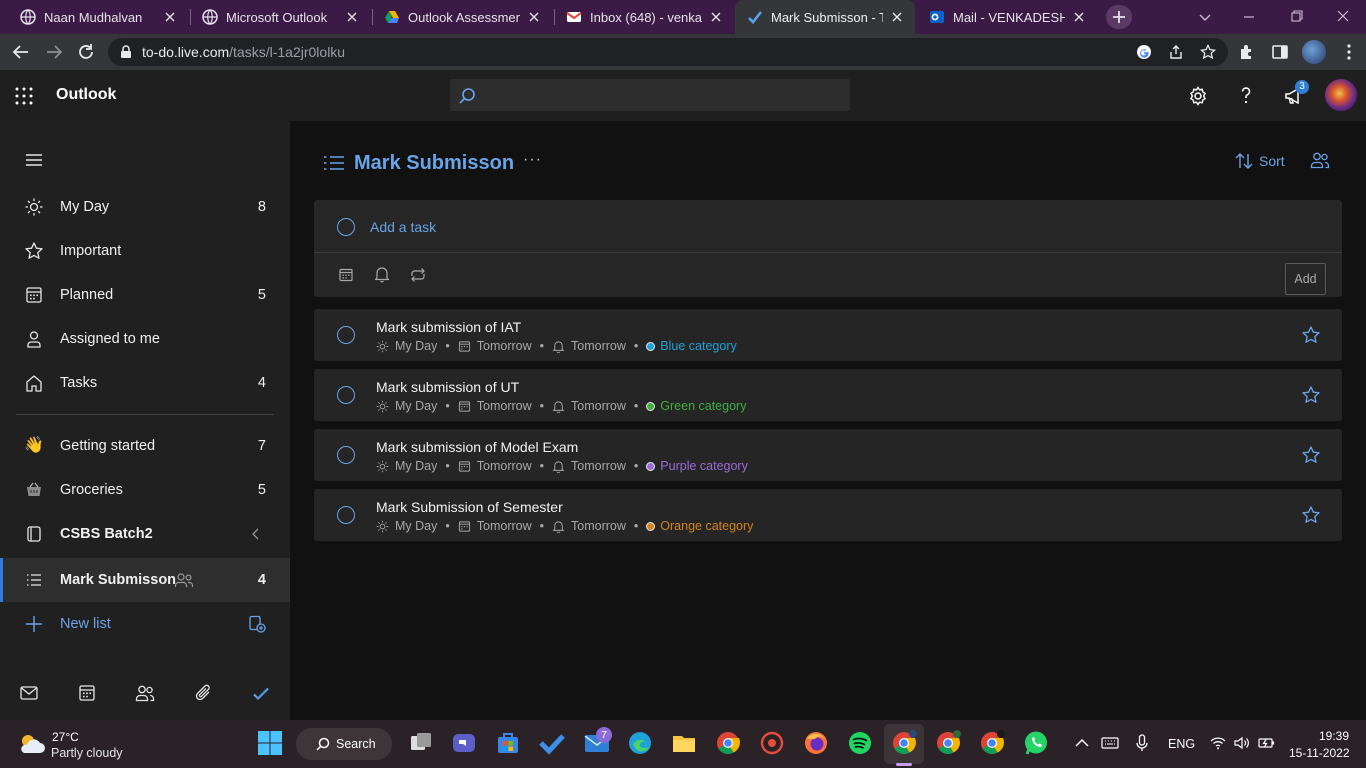 The width and height of the screenshot is (1366, 768). Describe the element at coordinates (270, 743) in the screenshot. I see `windows-start-icon` at that location.